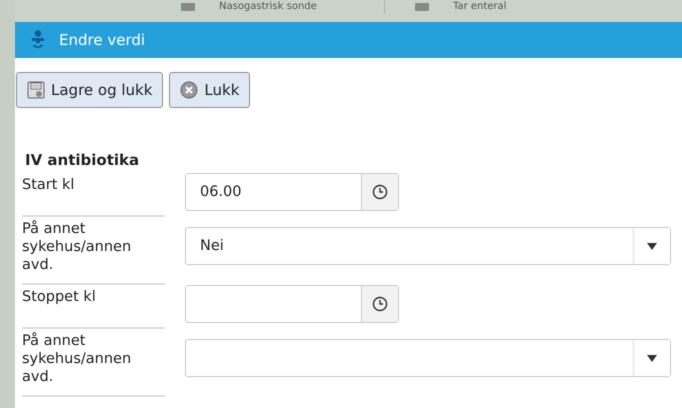  Describe the element at coordinates (292, 304) in the screenshot. I see `time-field` at that location.